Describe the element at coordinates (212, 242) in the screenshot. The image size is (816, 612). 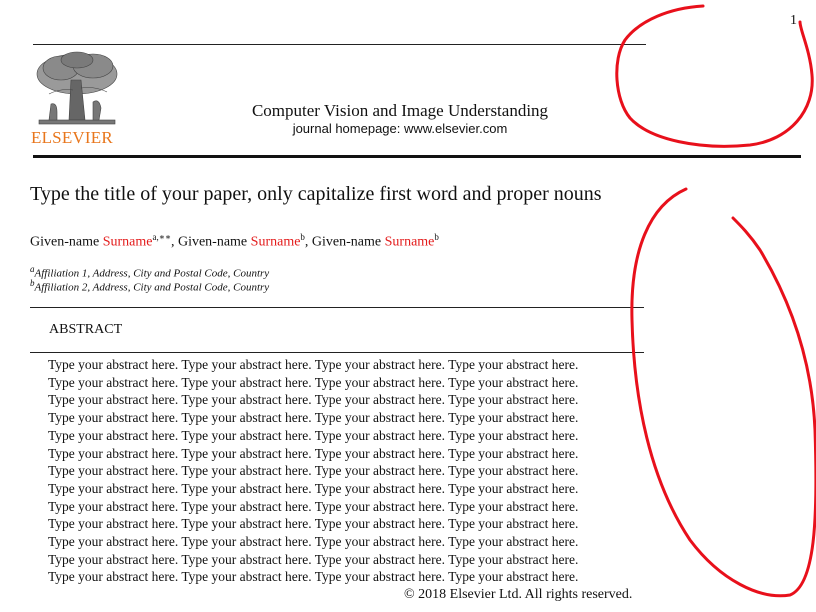
I see `author-2-given: Given-name` at that location.